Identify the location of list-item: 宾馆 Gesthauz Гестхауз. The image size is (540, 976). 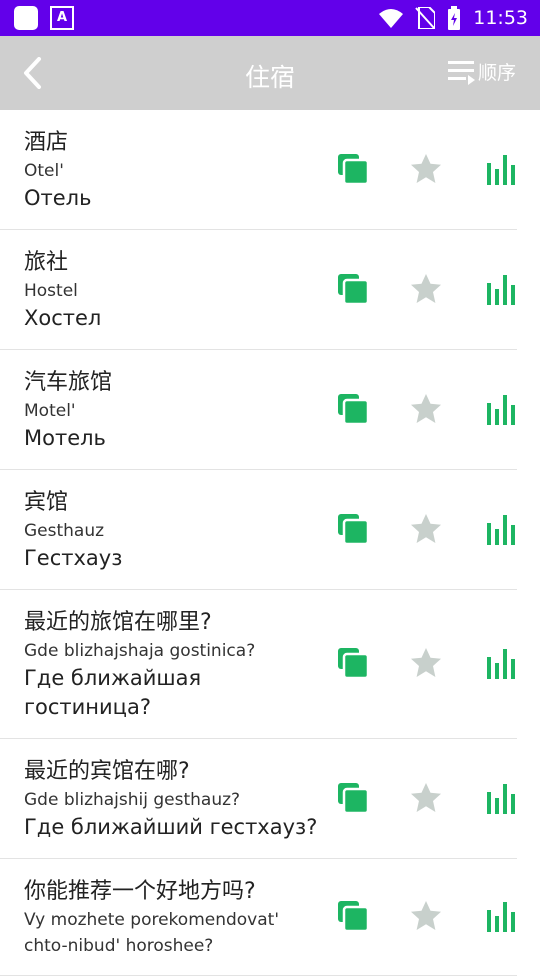
(258, 530).